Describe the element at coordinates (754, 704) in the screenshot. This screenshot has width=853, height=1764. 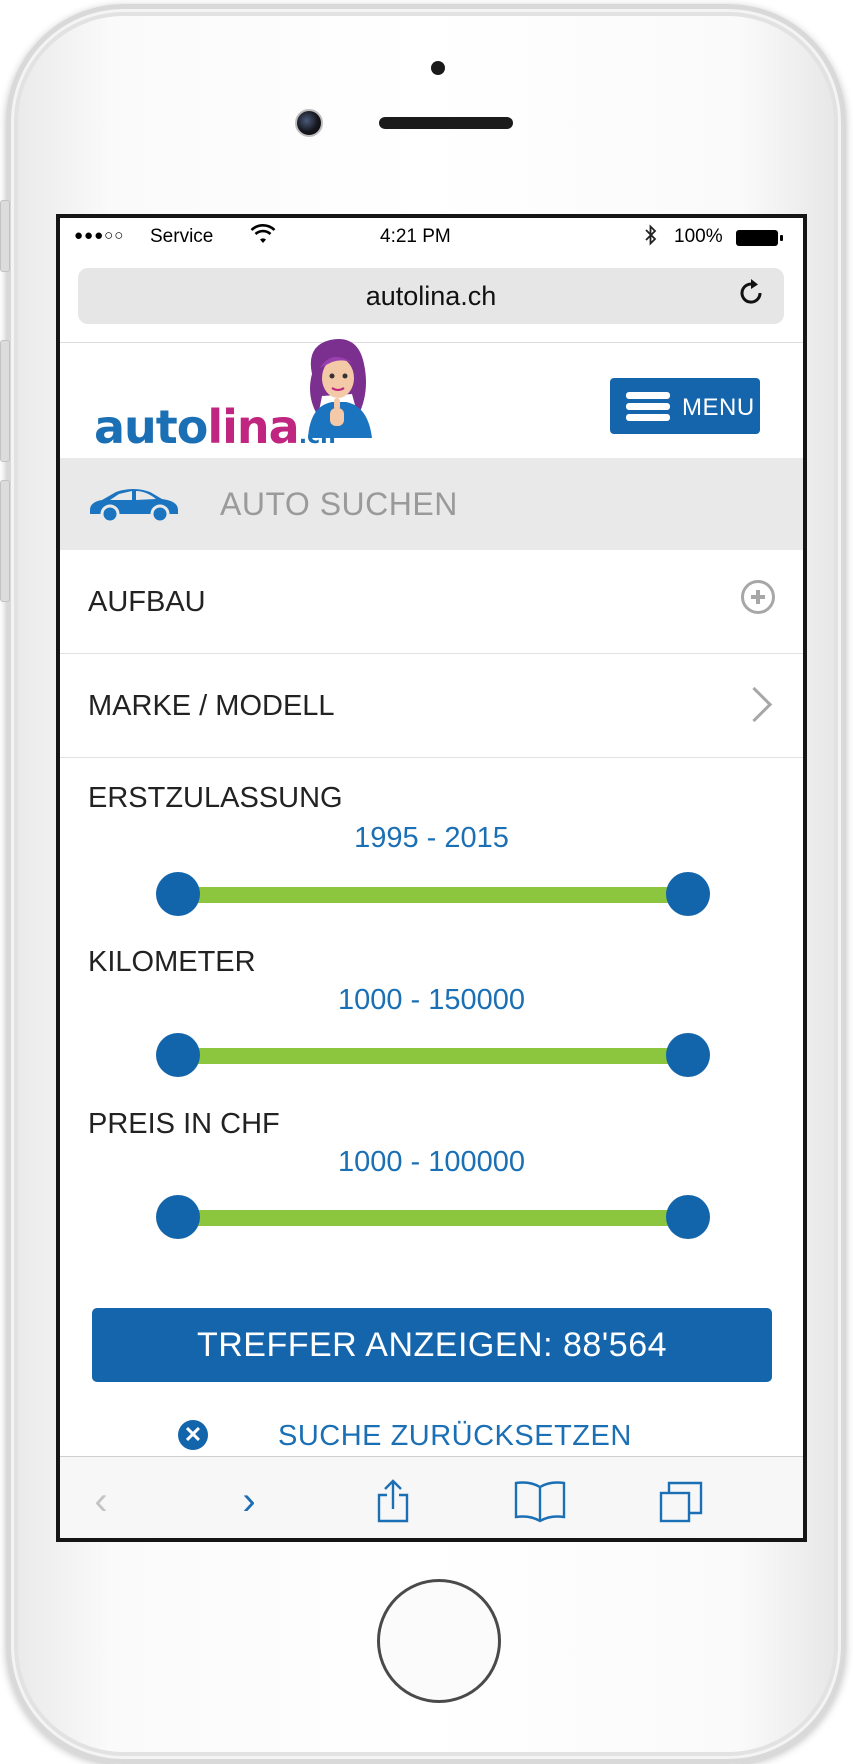
I see `chevron-right-icon` at that location.